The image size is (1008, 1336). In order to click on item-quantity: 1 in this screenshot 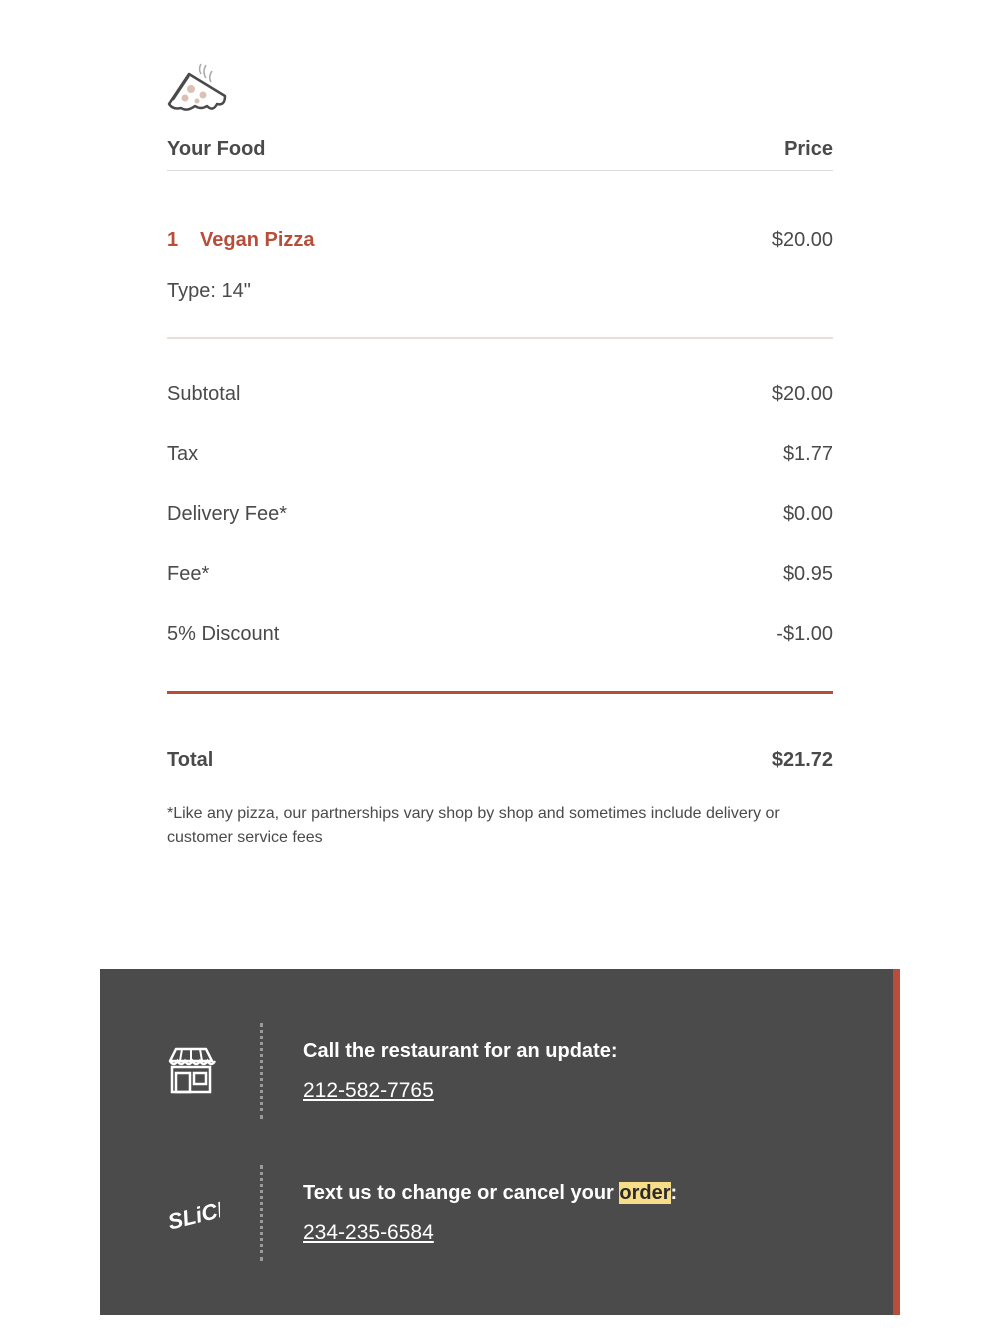, I will do `click(173, 240)`.